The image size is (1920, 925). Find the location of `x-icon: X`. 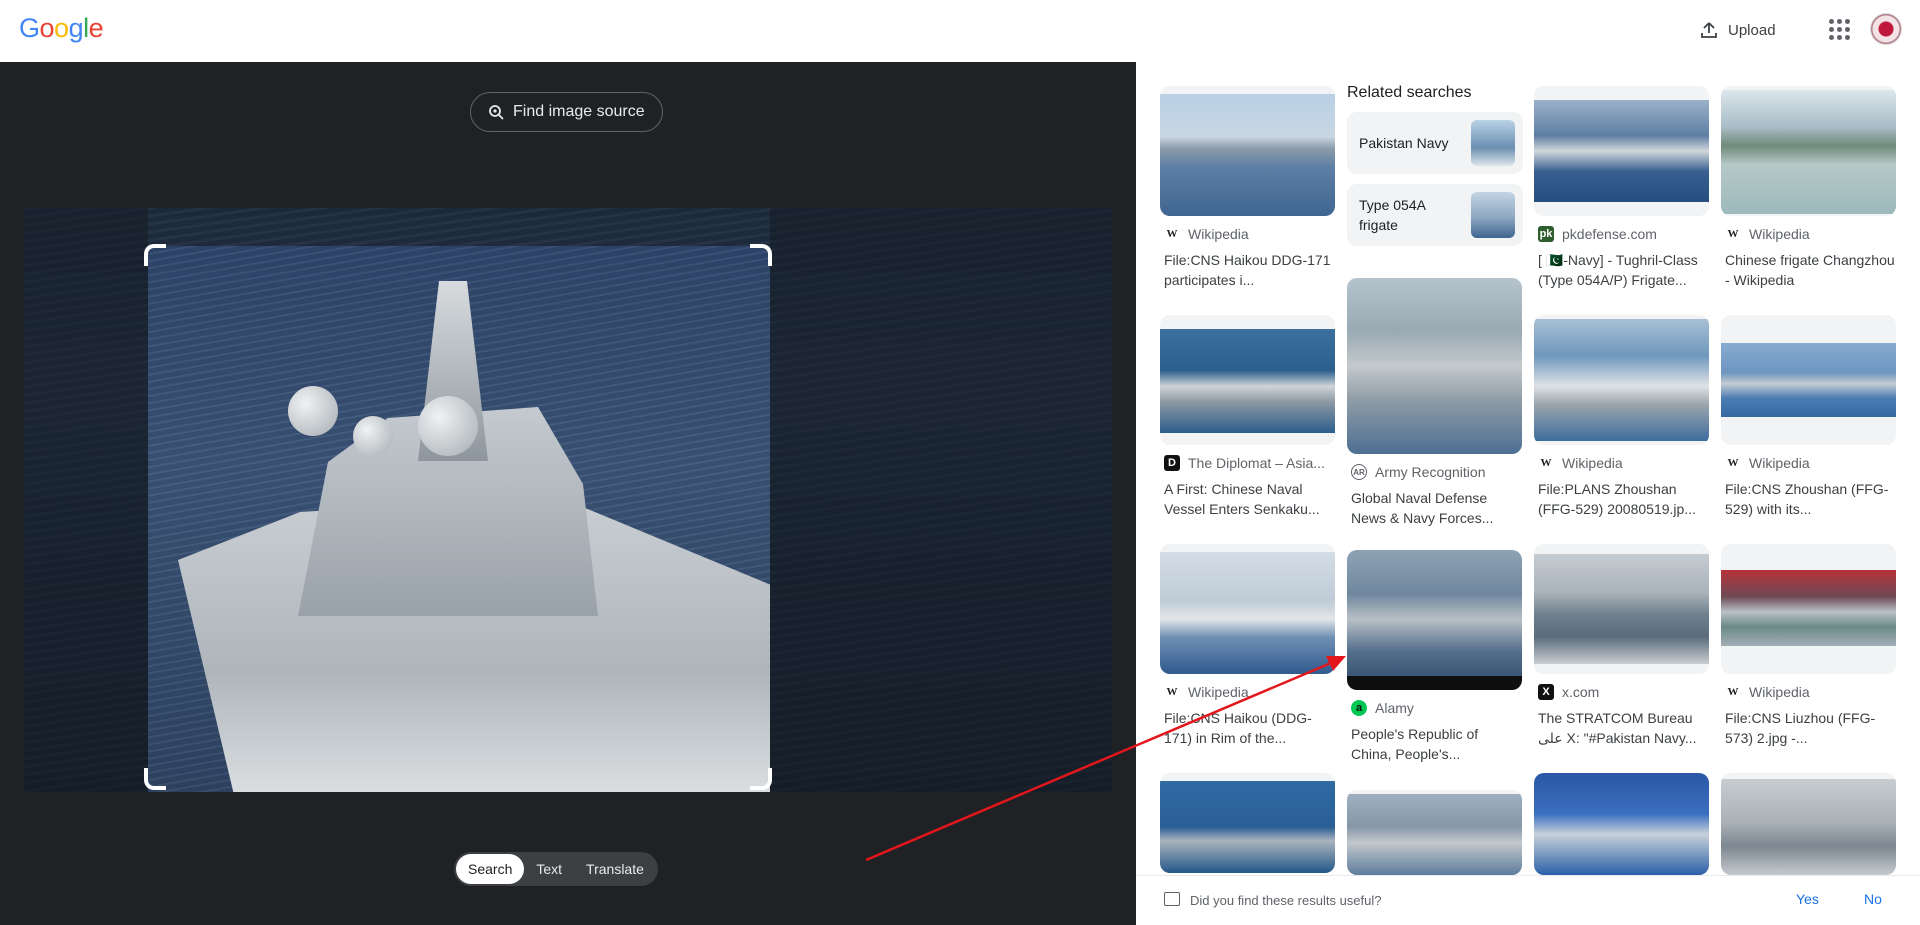

x-icon: X is located at coordinates (1546, 692).